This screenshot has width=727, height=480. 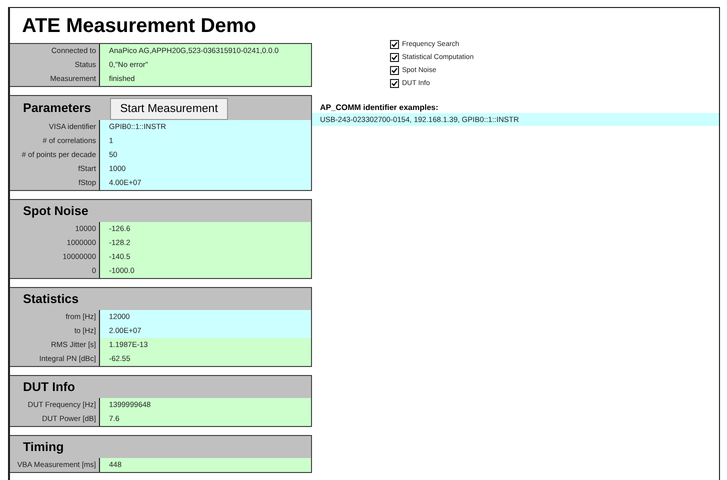 I want to click on section-title: Parameters, so click(x=57, y=108).